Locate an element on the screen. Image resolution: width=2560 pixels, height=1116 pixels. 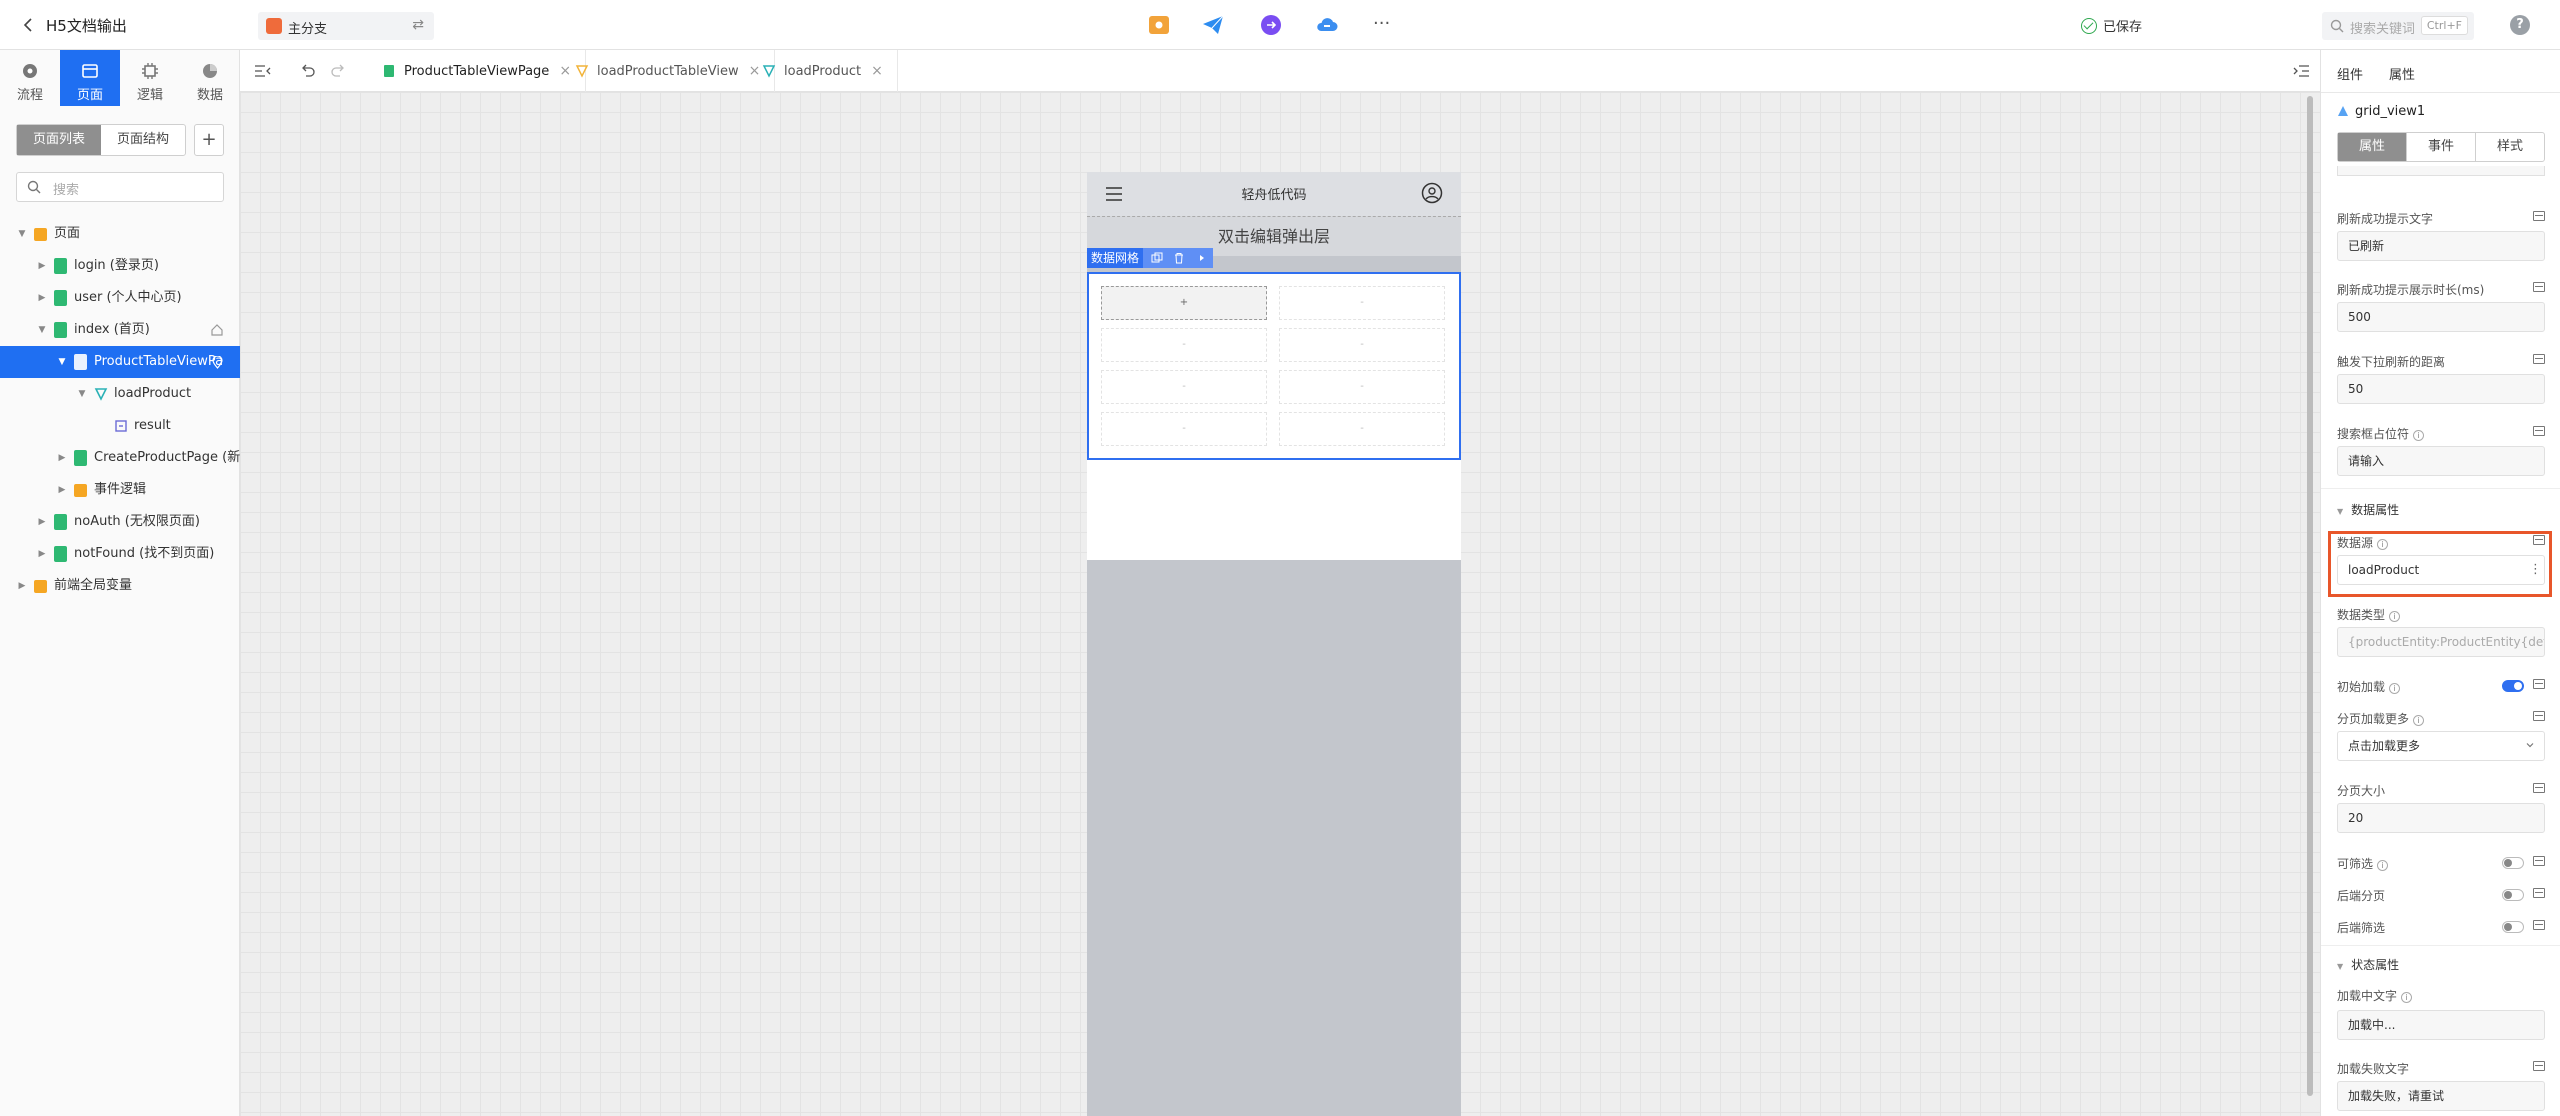
tree-search-input: 搜索 is located at coordinates (120, 187).